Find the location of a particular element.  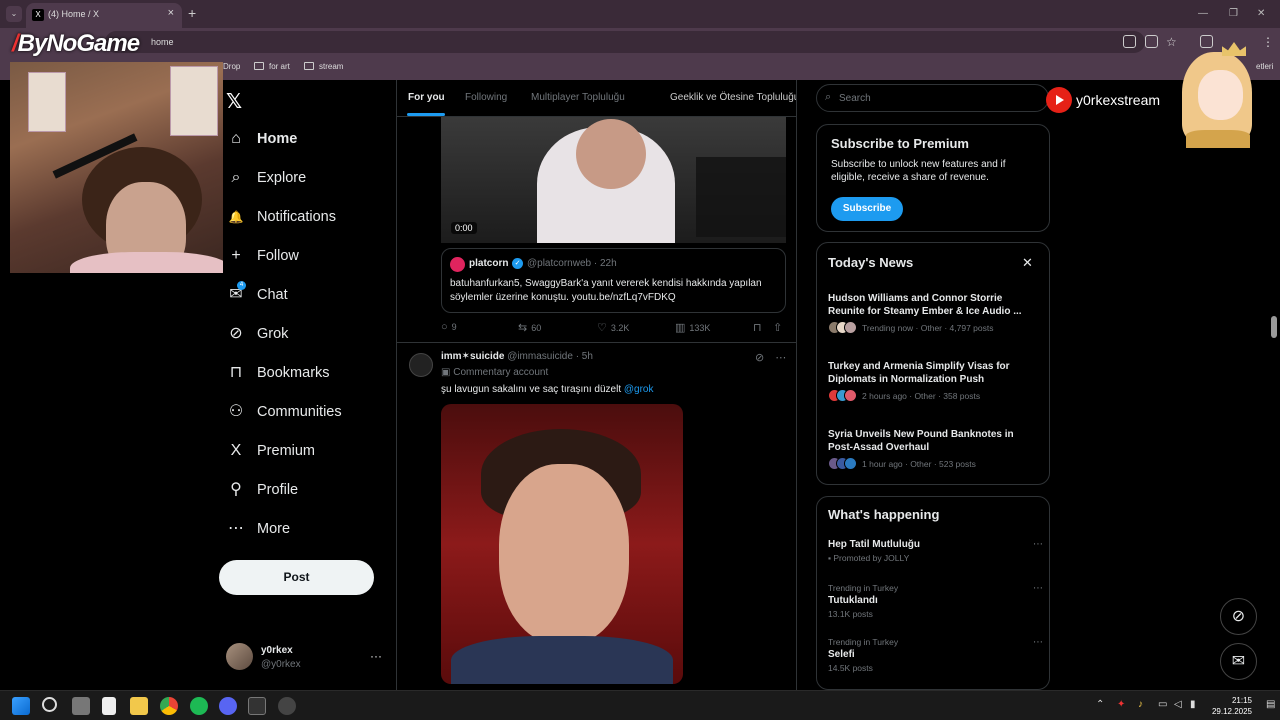

new-tab-button: + is located at coordinates (192, 13).